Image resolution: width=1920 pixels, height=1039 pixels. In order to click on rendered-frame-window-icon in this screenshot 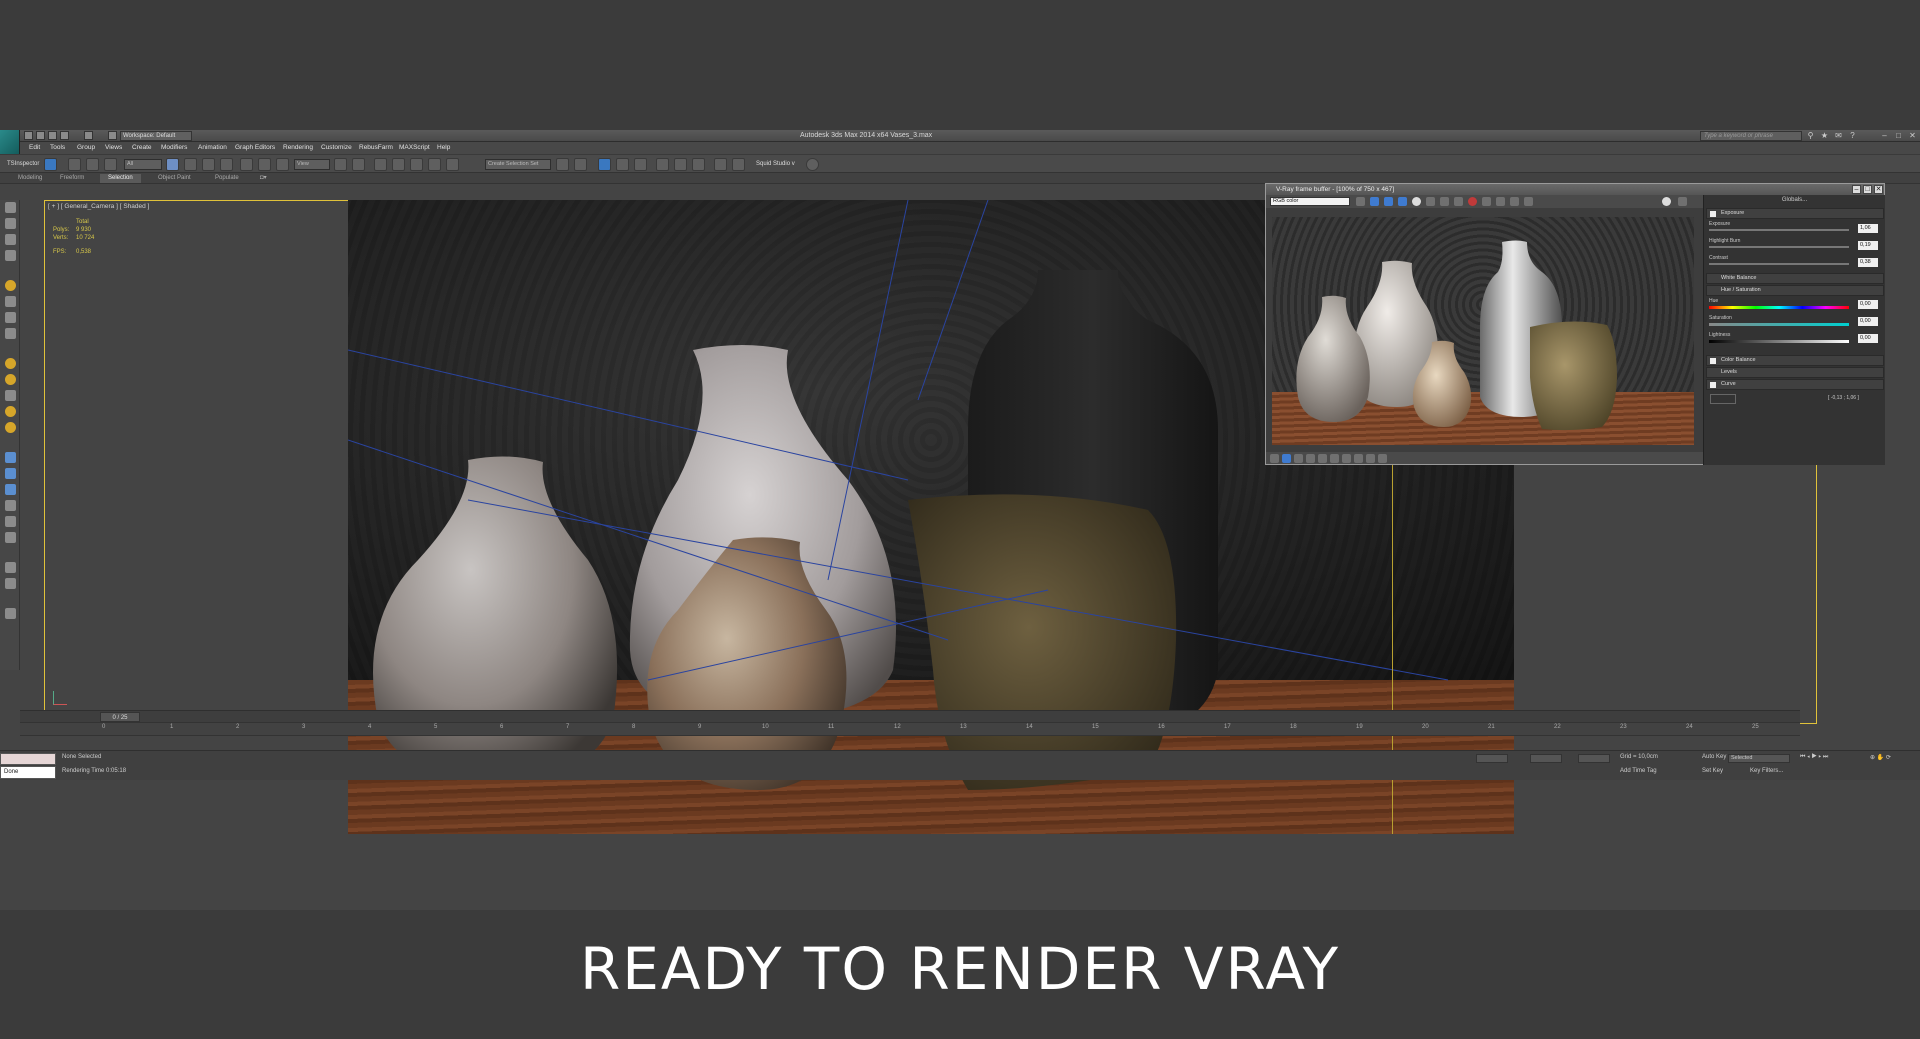, I will do `click(738, 164)`.